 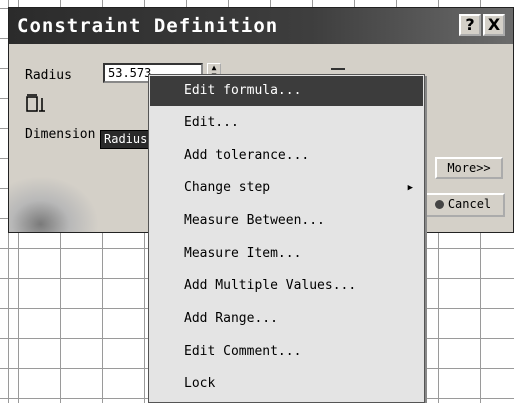 What do you see at coordinates (410, 188) in the screenshot?
I see `submenu-arrow-icon: ▶` at bounding box center [410, 188].